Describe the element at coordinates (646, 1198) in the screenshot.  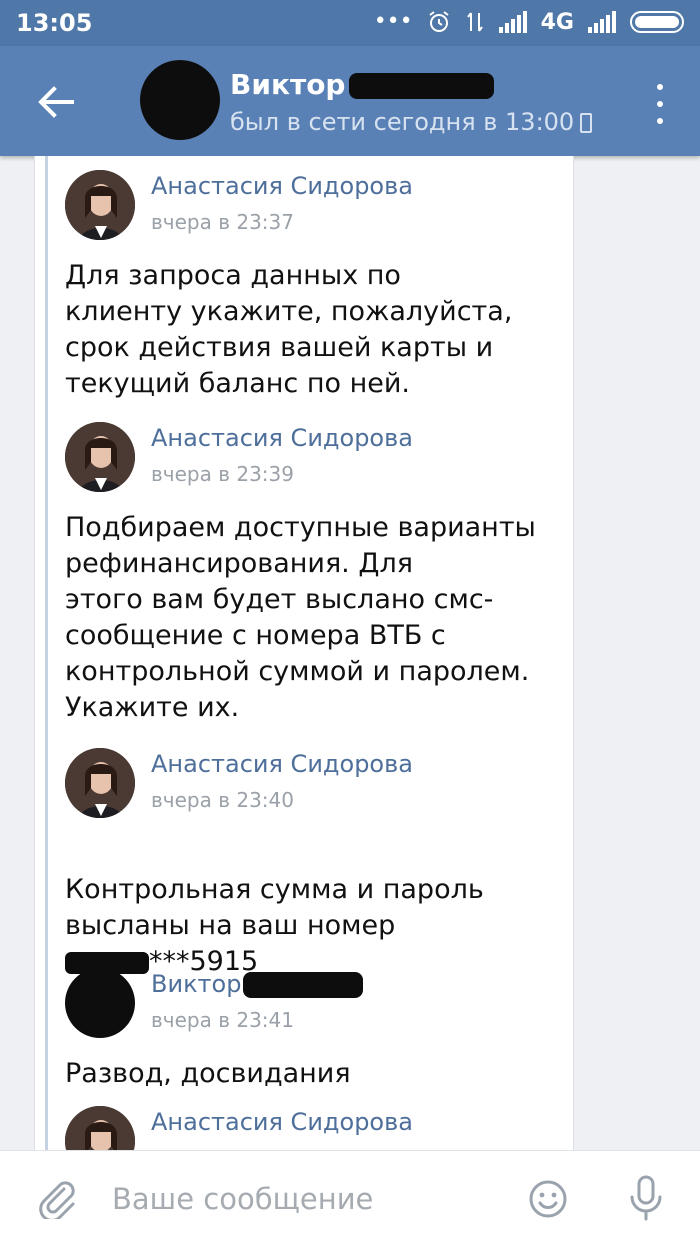
I see `microphone-icon` at that location.